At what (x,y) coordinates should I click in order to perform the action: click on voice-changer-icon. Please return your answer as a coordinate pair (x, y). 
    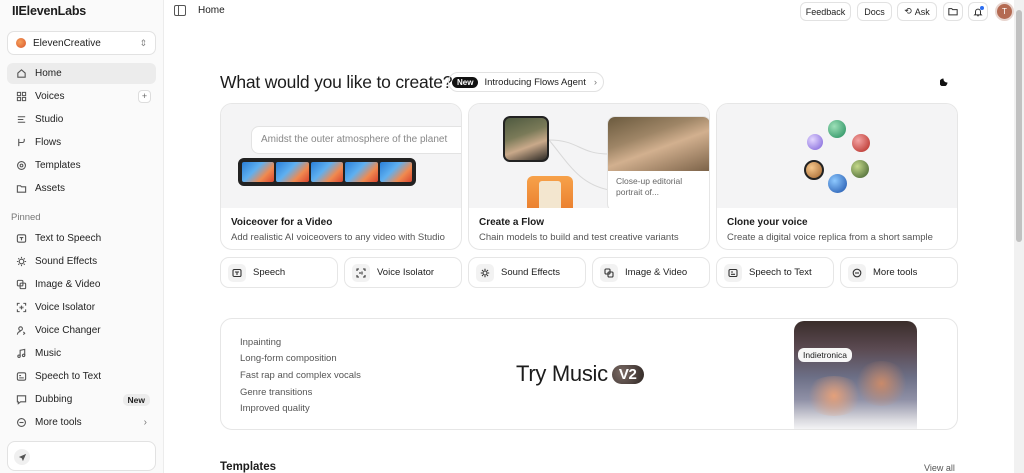
    Looking at the image, I should click on (21, 330).